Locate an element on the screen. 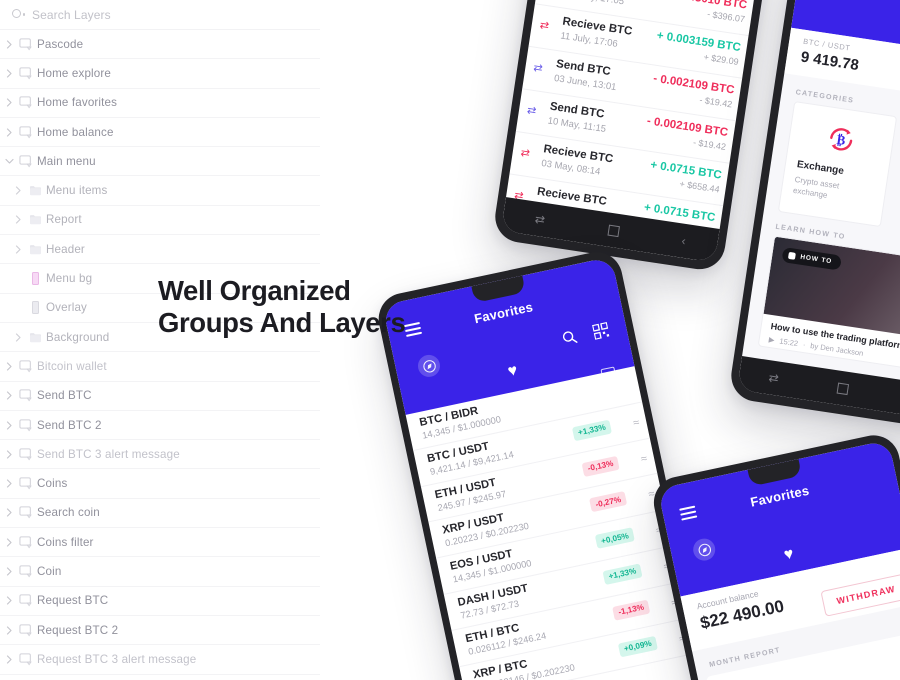  layer-row-send-btc: Send BTC is located at coordinates (160, 396).